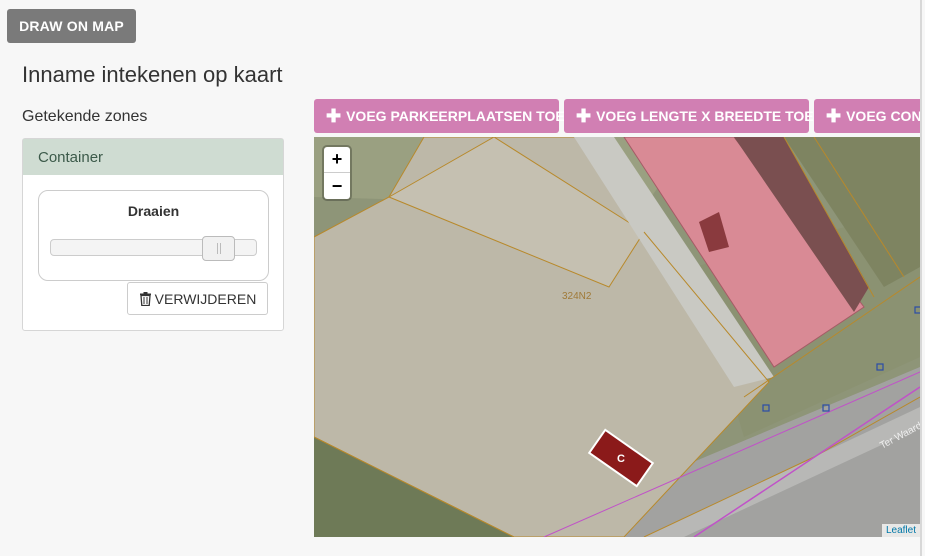 The image size is (925, 556). I want to click on zoom-out-button: −, so click(337, 186).